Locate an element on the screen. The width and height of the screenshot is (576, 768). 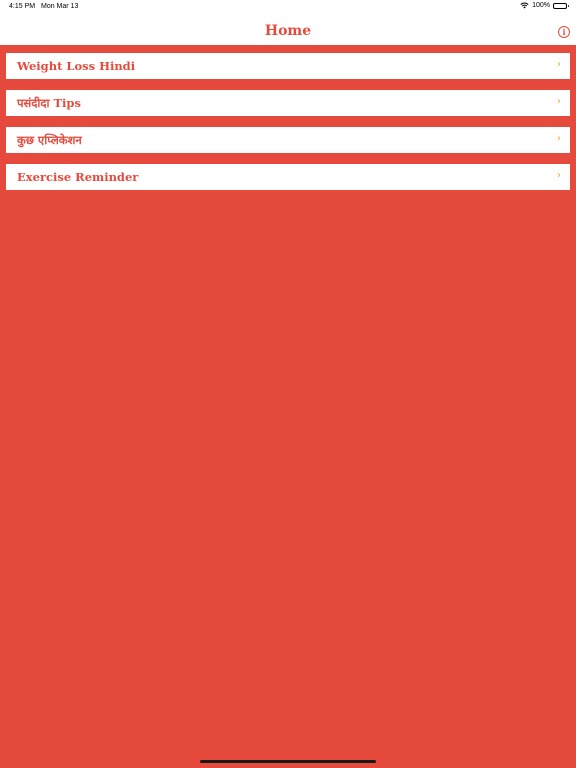
list-item-label: पसंदीदा Tips is located at coordinates (49, 103).